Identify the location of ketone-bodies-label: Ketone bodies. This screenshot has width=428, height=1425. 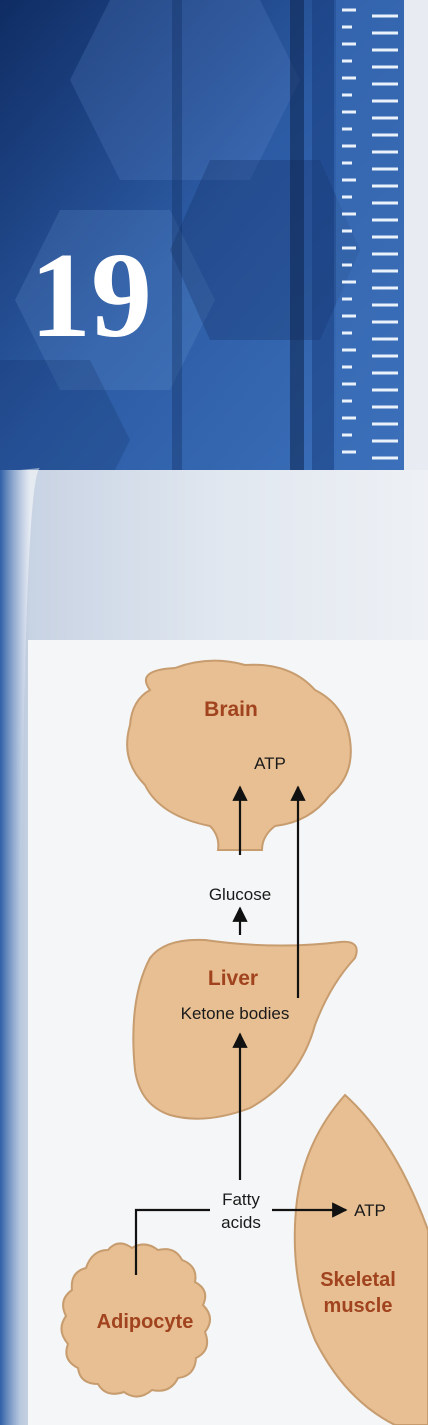
(235, 1013).